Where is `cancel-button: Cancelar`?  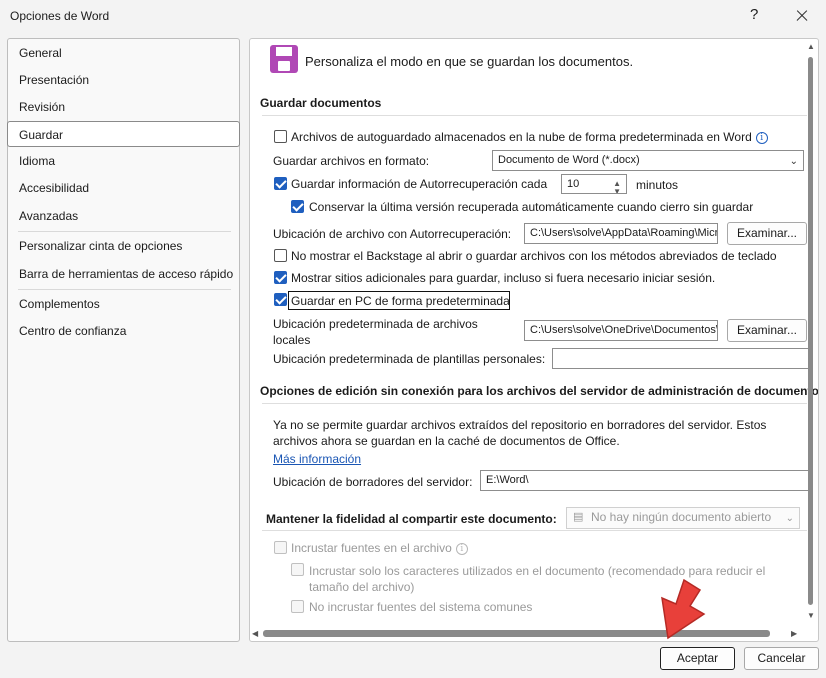 cancel-button: Cancelar is located at coordinates (781, 658).